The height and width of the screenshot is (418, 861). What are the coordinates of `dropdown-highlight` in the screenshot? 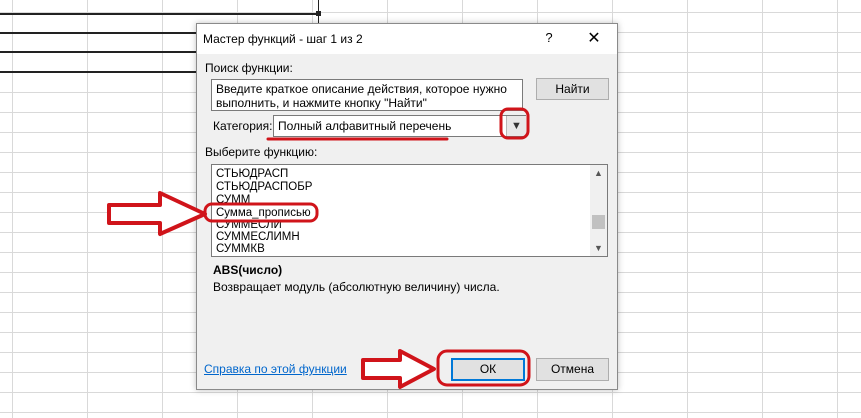 It's located at (514, 123).